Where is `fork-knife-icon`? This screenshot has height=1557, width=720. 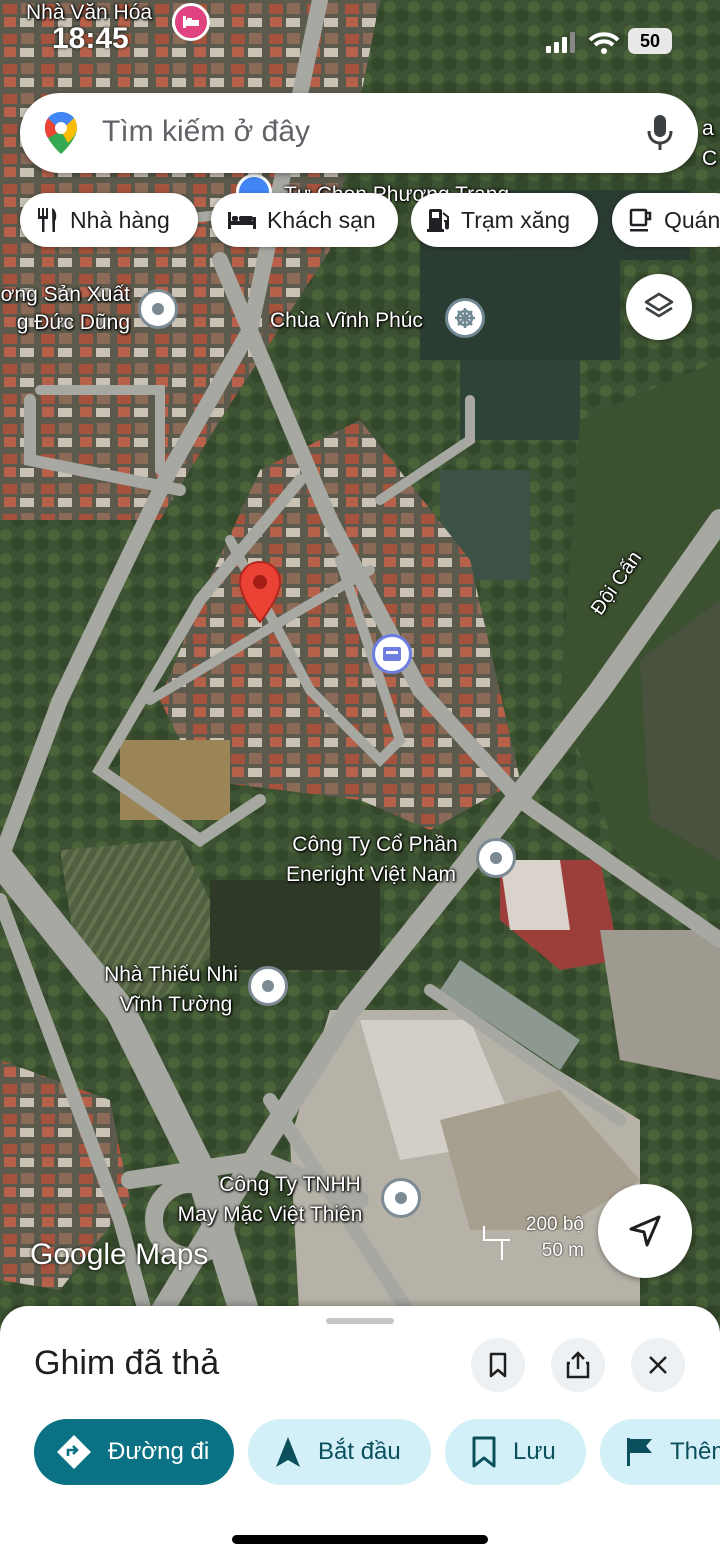
fork-knife-icon is located at coordinates (48, 220).